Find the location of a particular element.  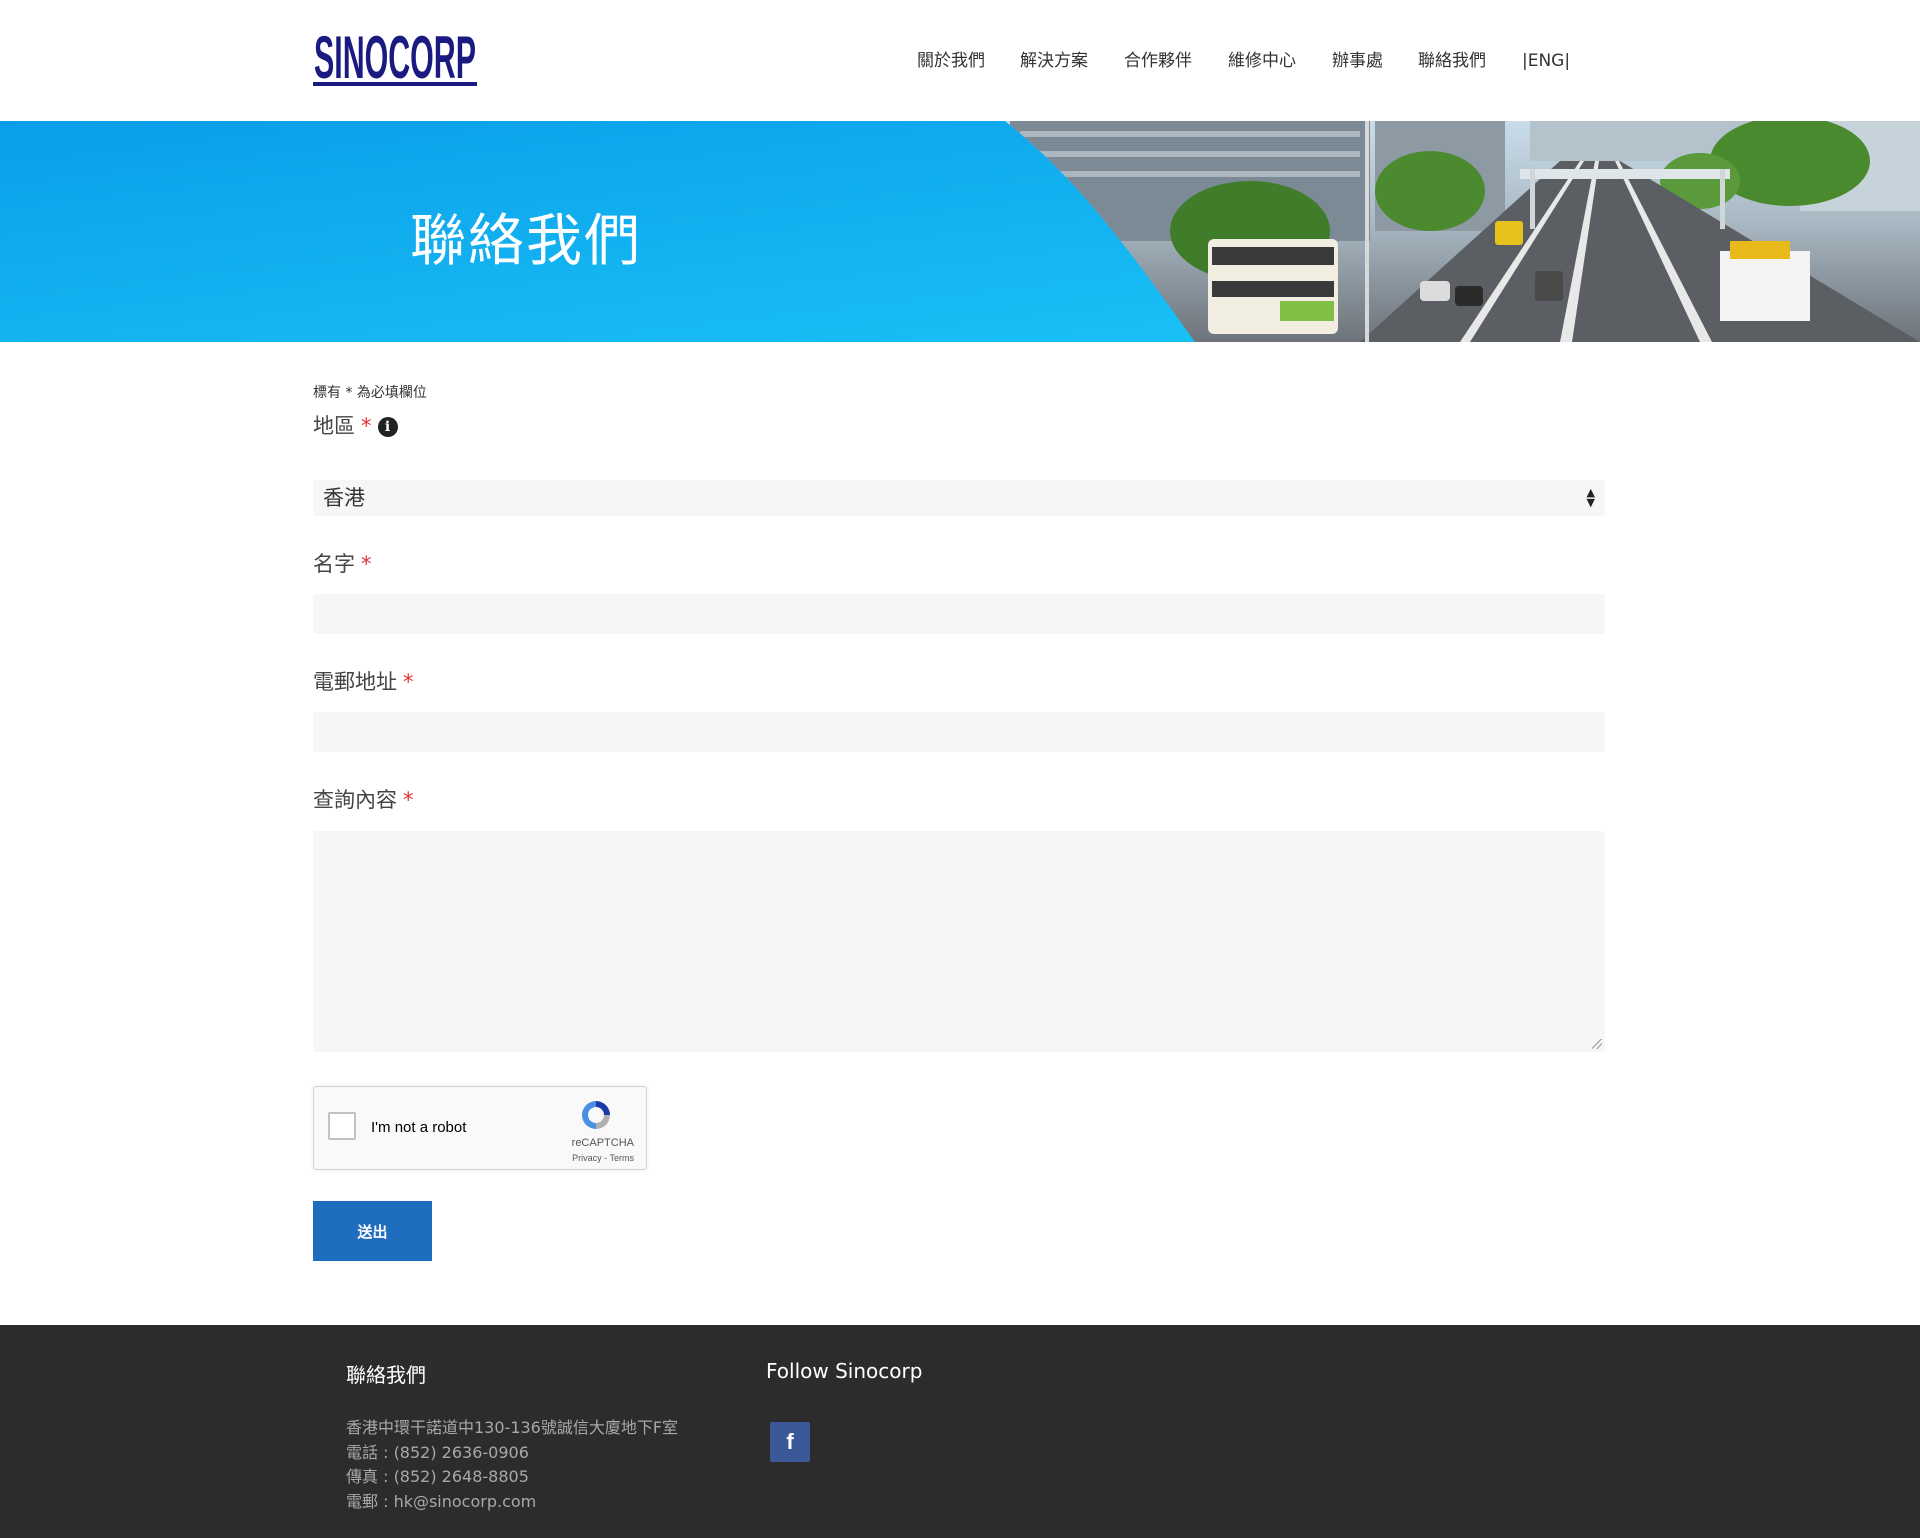

recaptcha-checkbox is located at coordinates (342, 1126).